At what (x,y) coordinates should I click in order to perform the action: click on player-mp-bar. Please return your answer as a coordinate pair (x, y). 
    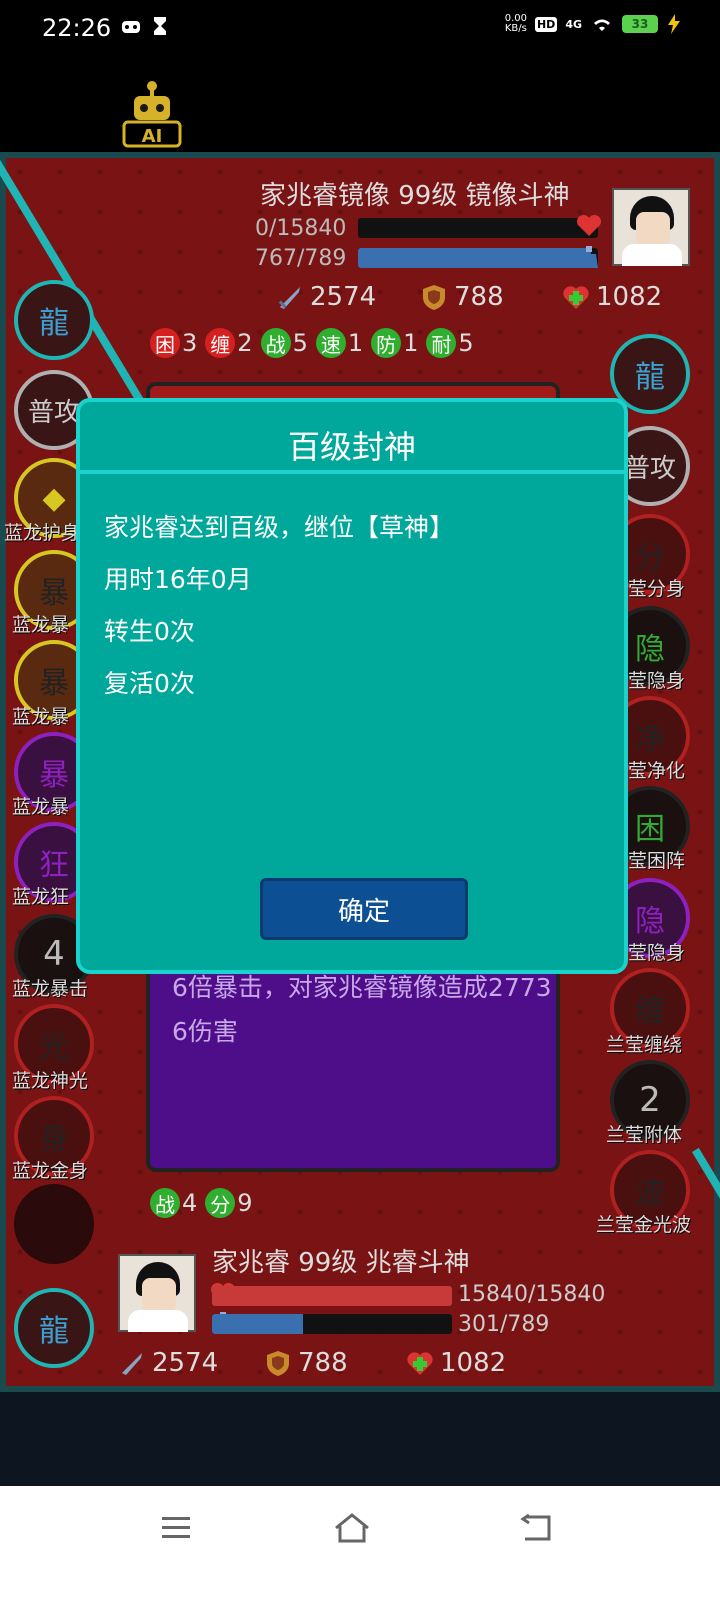
    Looking at the image, I should click on (332, 1324).